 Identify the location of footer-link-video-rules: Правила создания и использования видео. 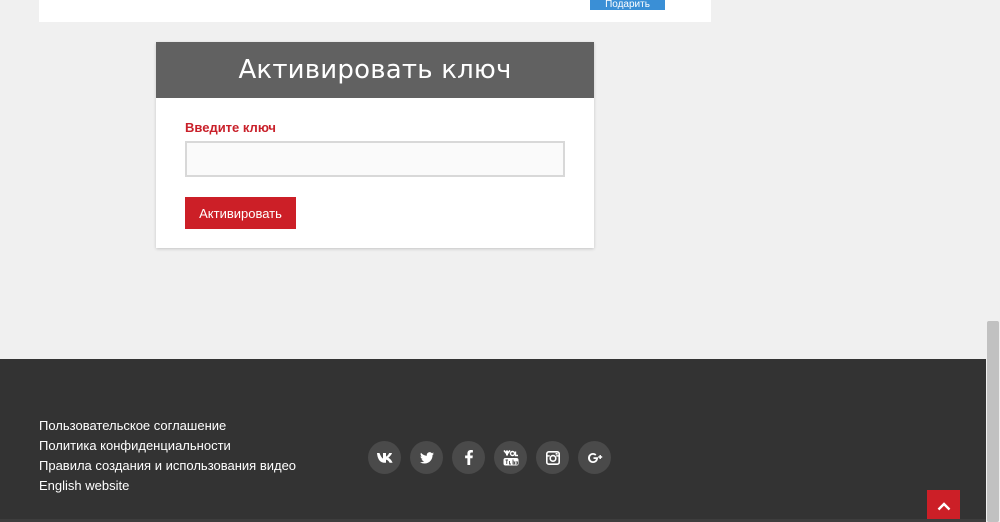
(167, 466).